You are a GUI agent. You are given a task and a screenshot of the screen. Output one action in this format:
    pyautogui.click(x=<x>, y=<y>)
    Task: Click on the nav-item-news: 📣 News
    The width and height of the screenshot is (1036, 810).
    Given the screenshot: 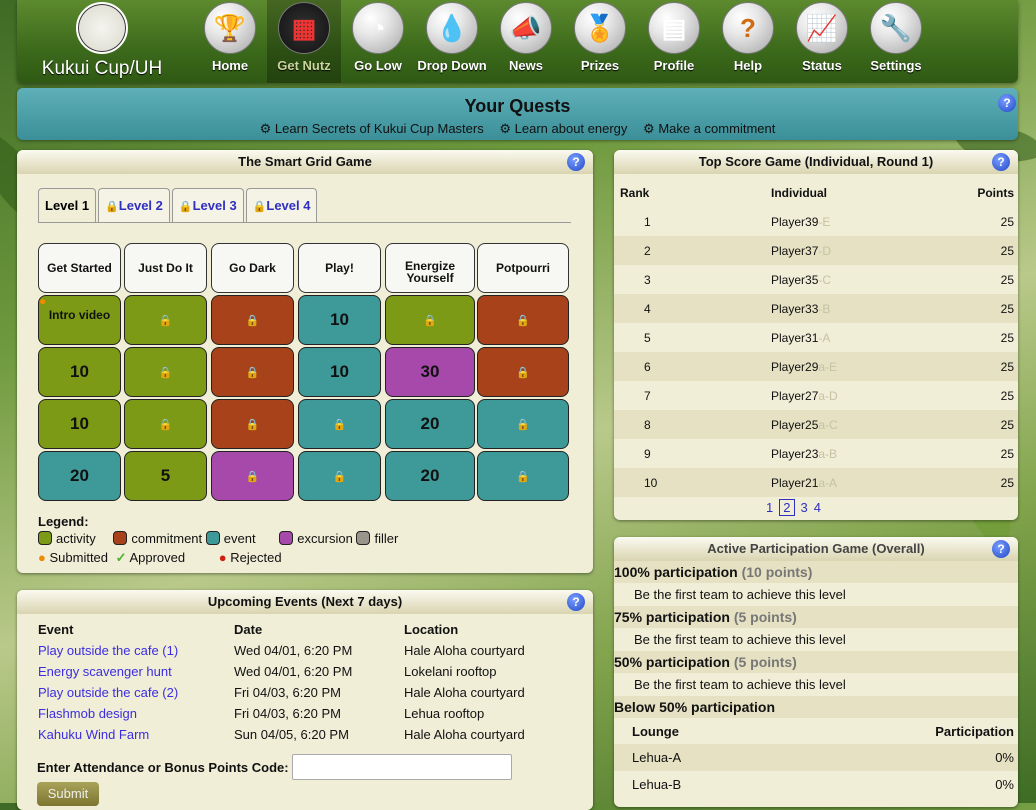 What is the action you would take?
    pyautogui.click(x=526, y=41)
    